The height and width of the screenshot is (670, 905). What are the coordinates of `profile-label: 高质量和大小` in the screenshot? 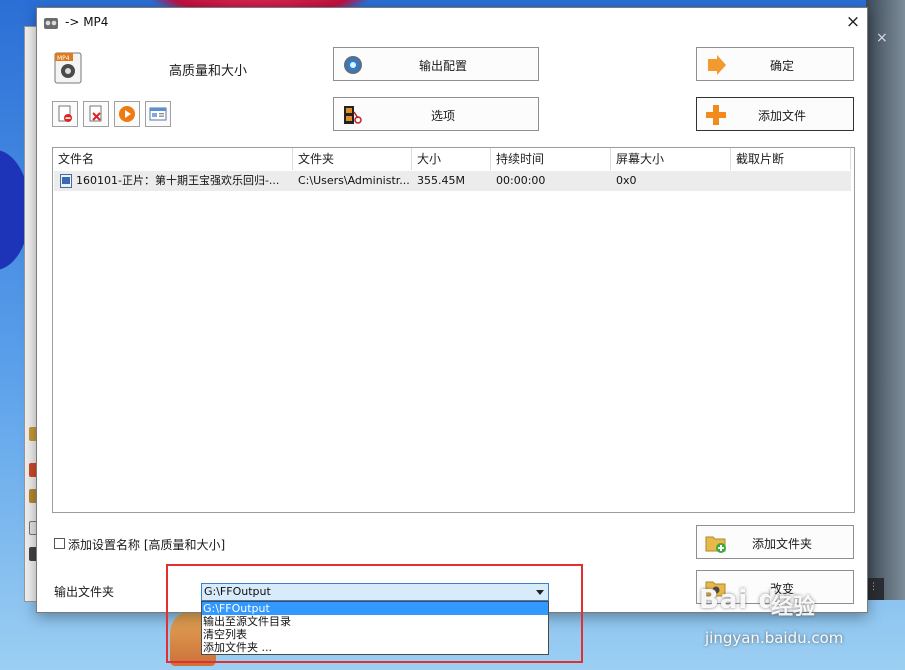 It's located at (208, 71).